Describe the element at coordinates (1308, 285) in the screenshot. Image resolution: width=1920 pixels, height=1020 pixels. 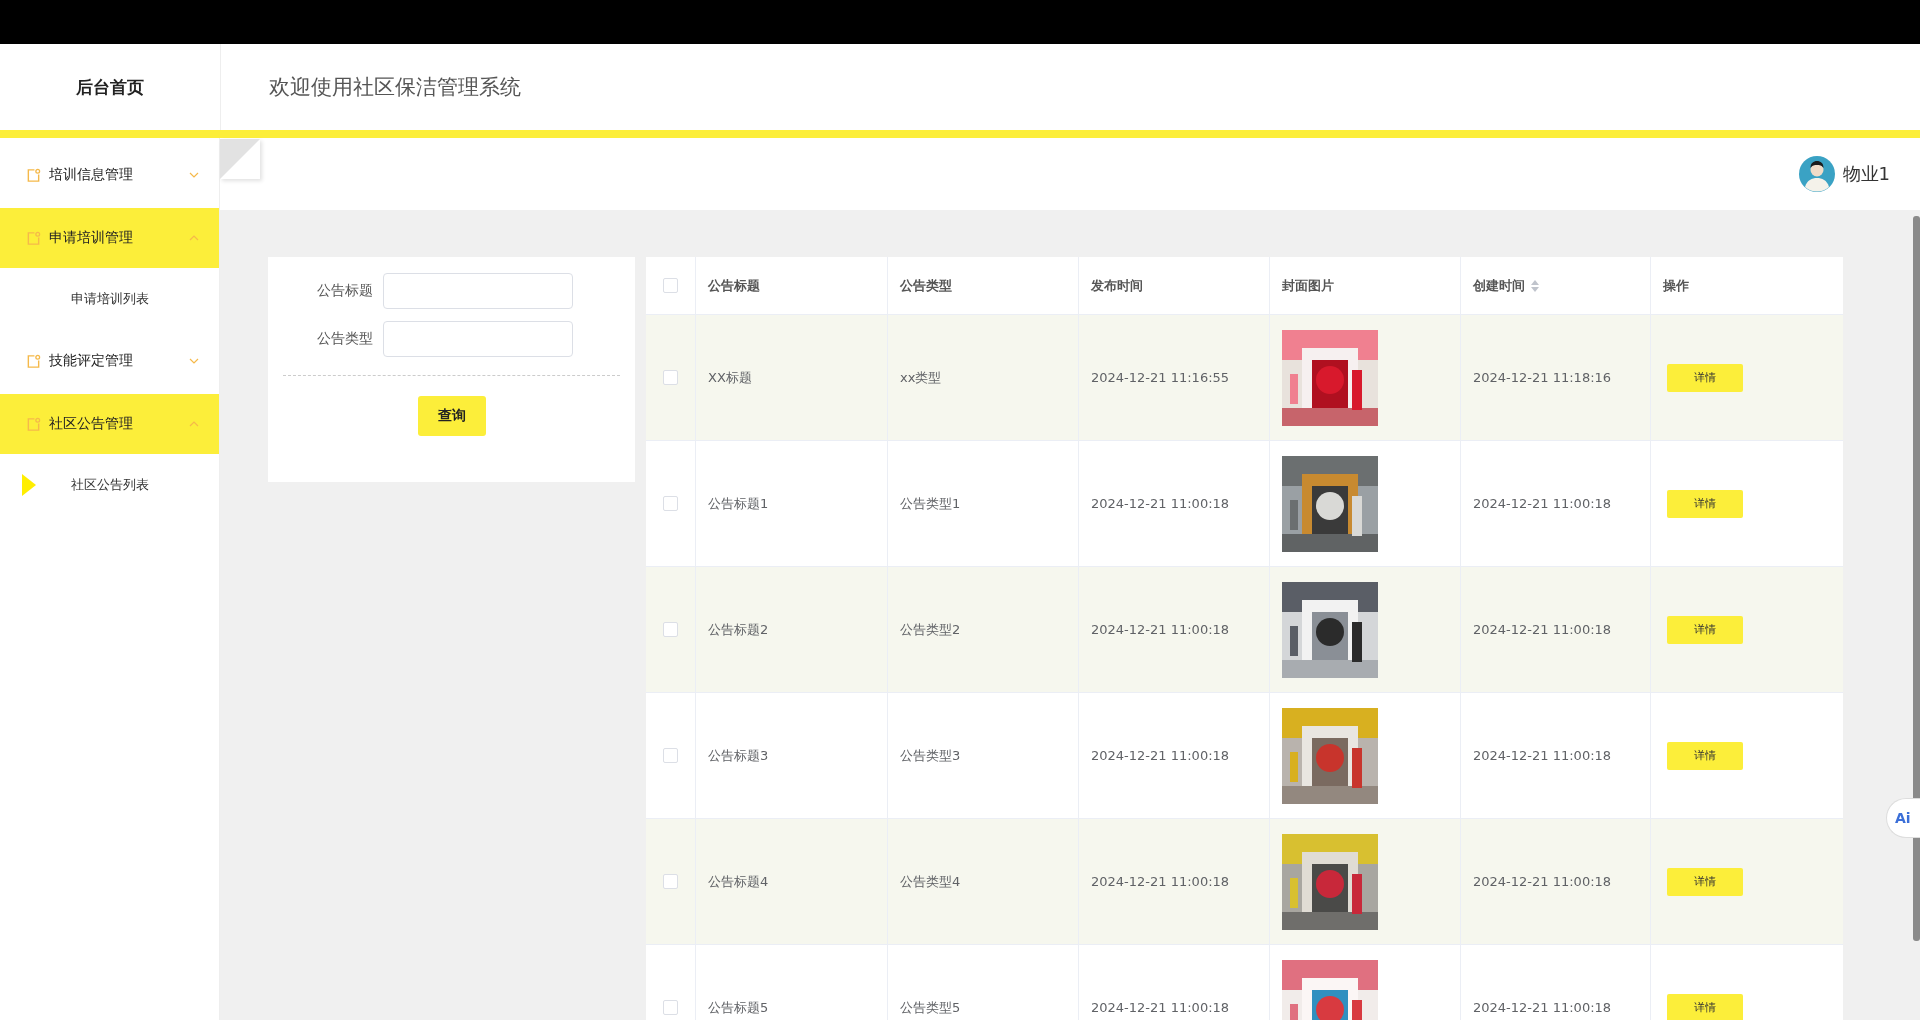
I see `column-header: 封面图片` at that location.